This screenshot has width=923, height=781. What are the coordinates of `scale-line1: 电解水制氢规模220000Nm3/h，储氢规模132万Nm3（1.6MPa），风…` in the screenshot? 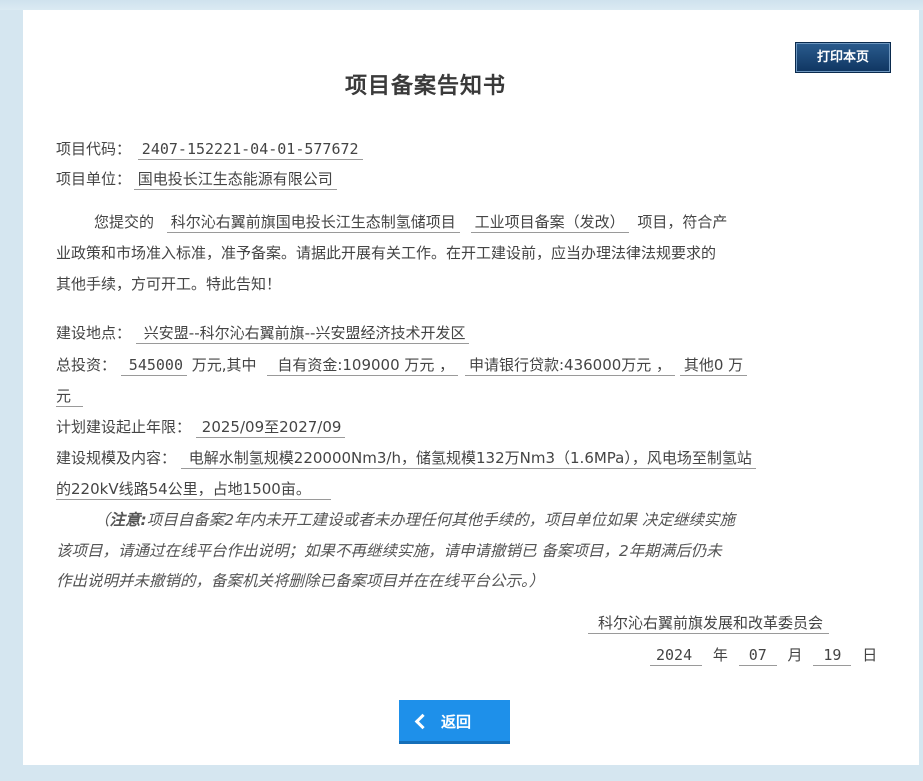 It's located at (468, 459).